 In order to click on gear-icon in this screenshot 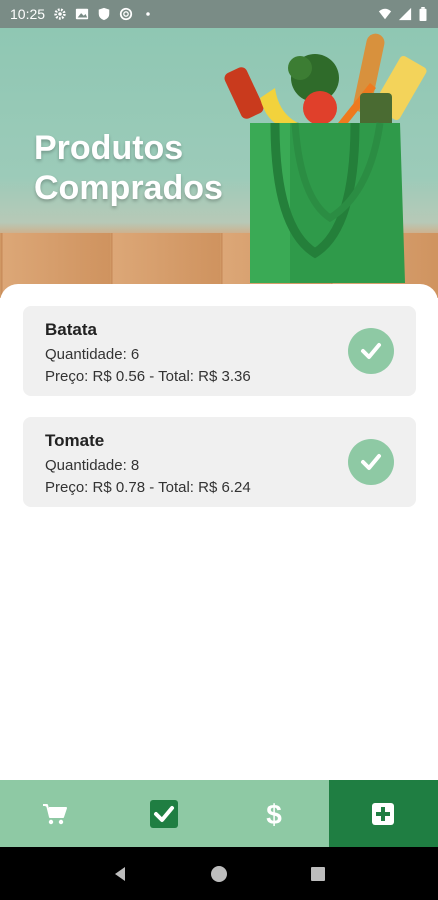, I will do `click(60, 14)`.